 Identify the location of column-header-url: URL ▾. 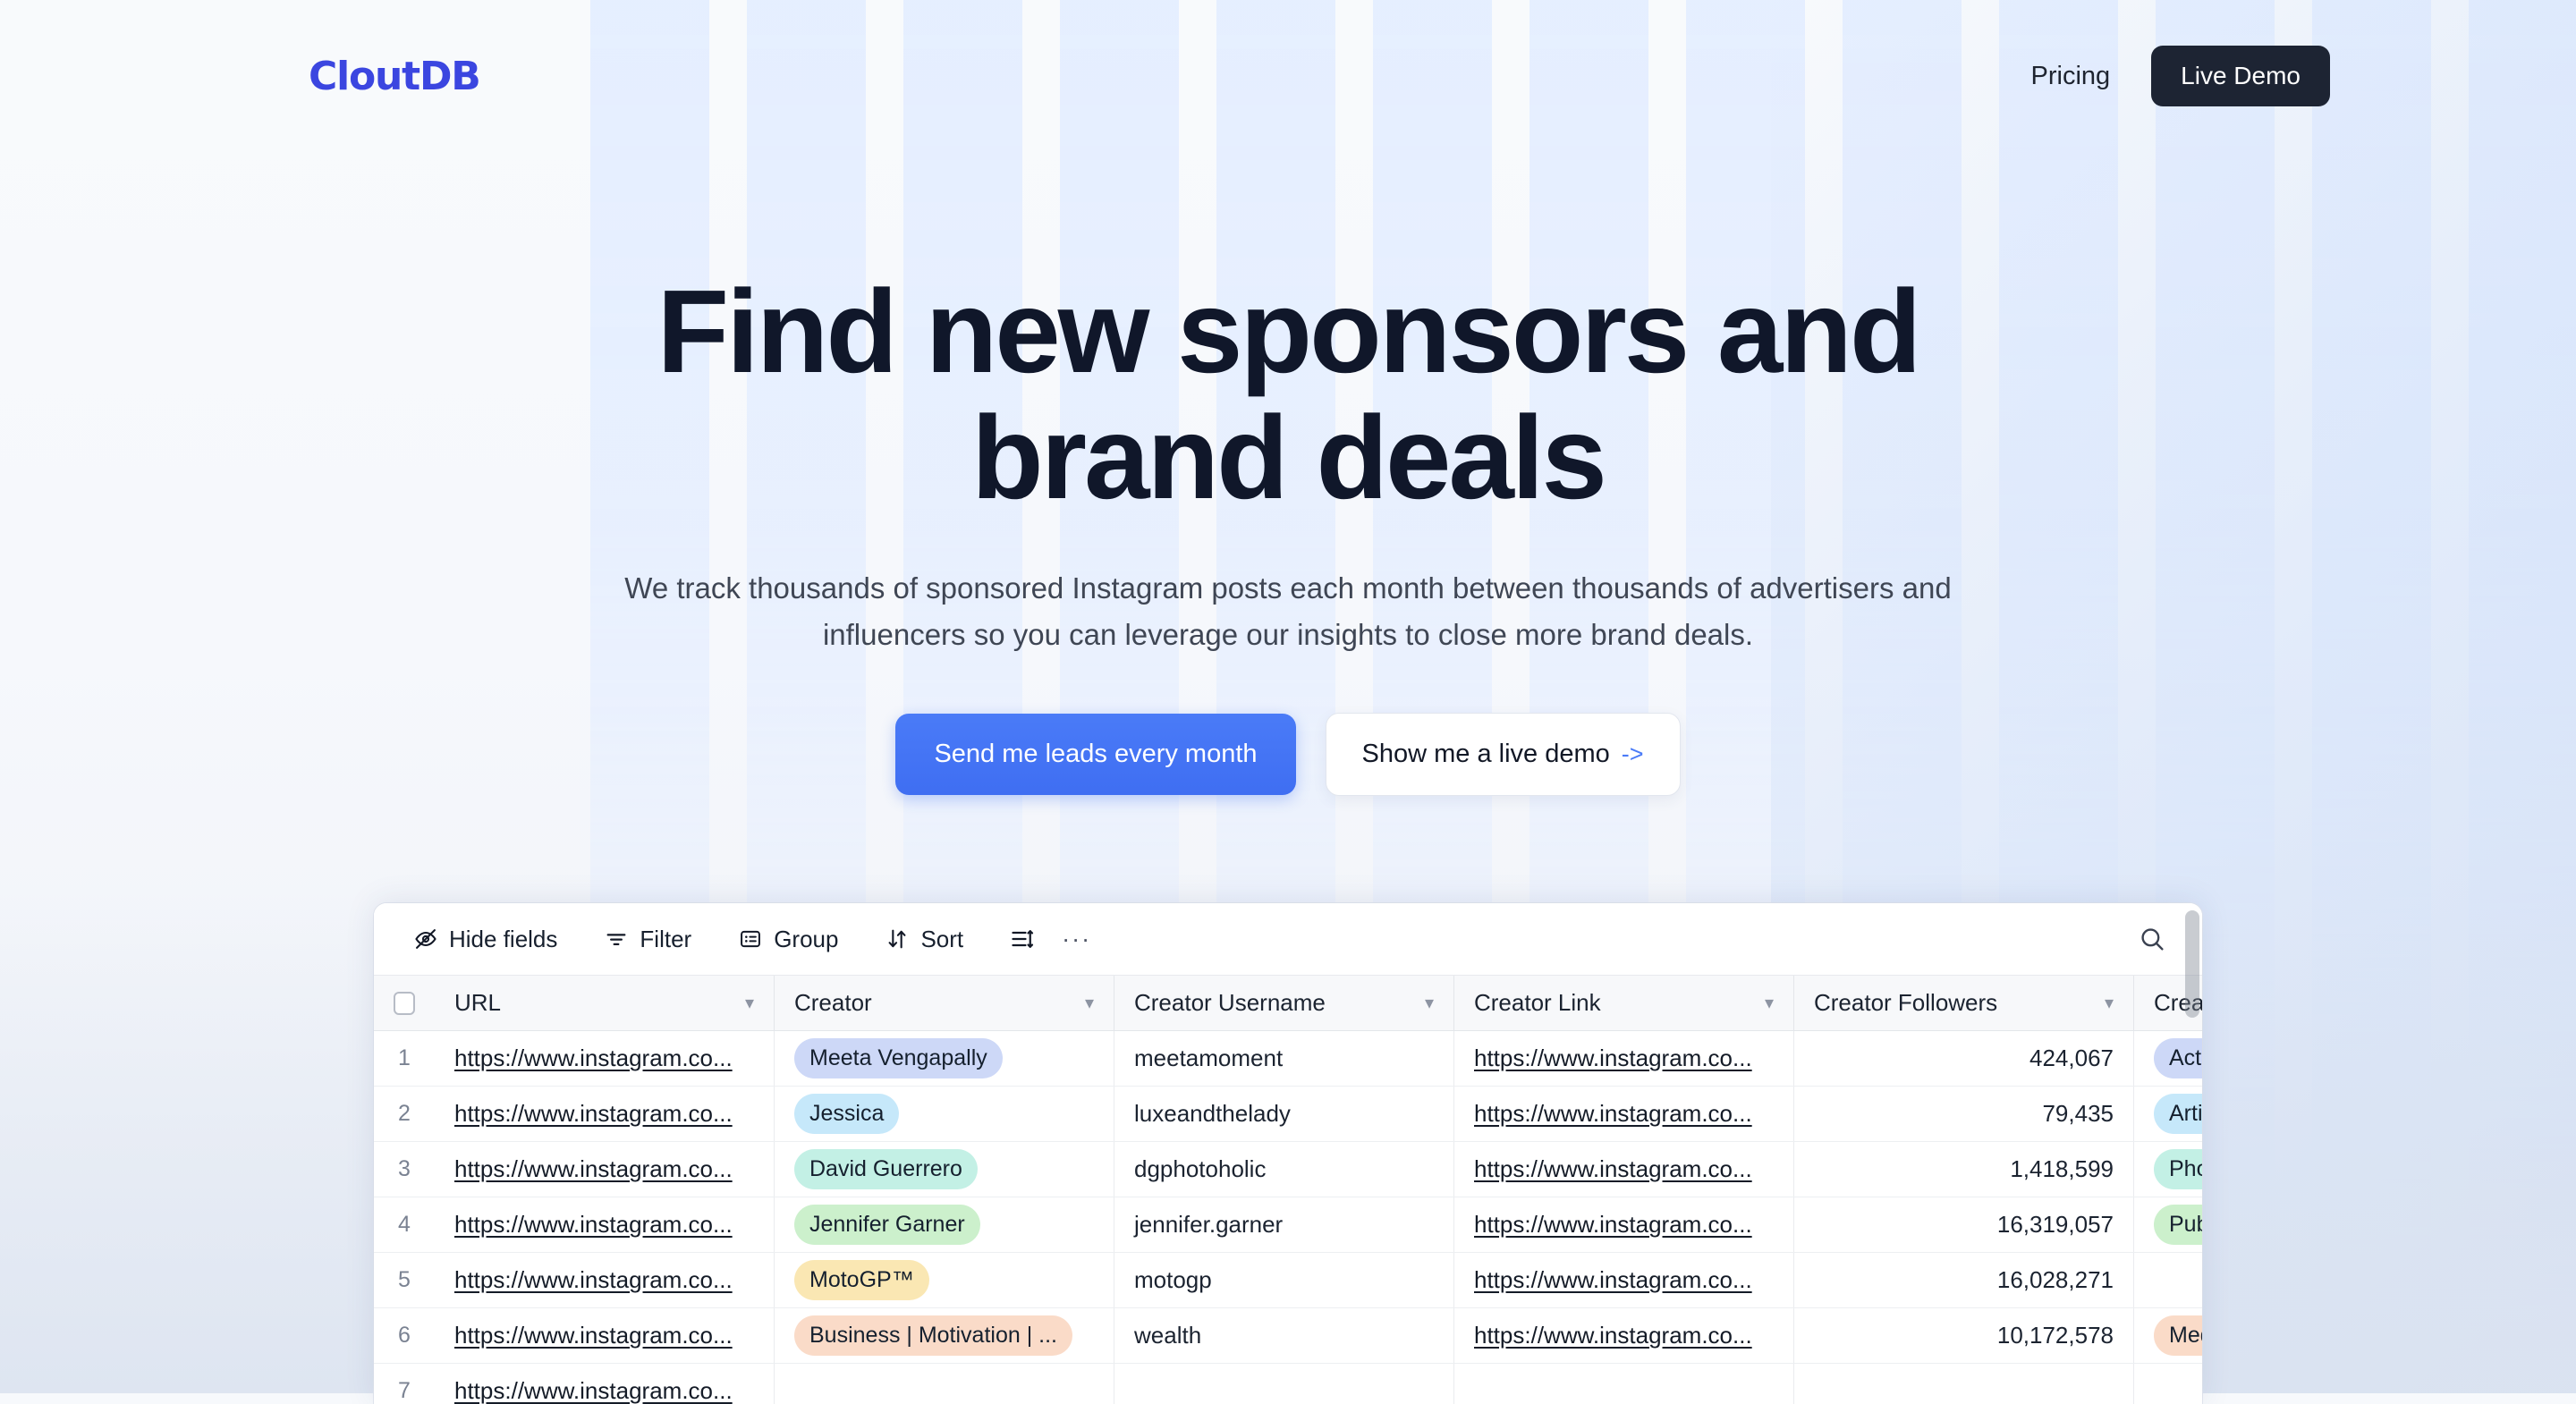
(605, 1003).